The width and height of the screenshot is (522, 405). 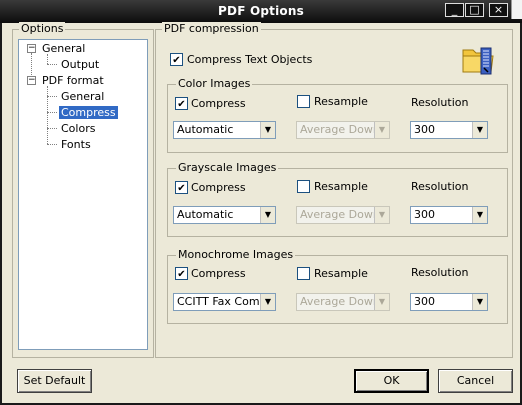 What do you see at coordinates (424, 129) in the screenshot?
I see `color-resolution-value: 300` at bounding box center [424, 129].